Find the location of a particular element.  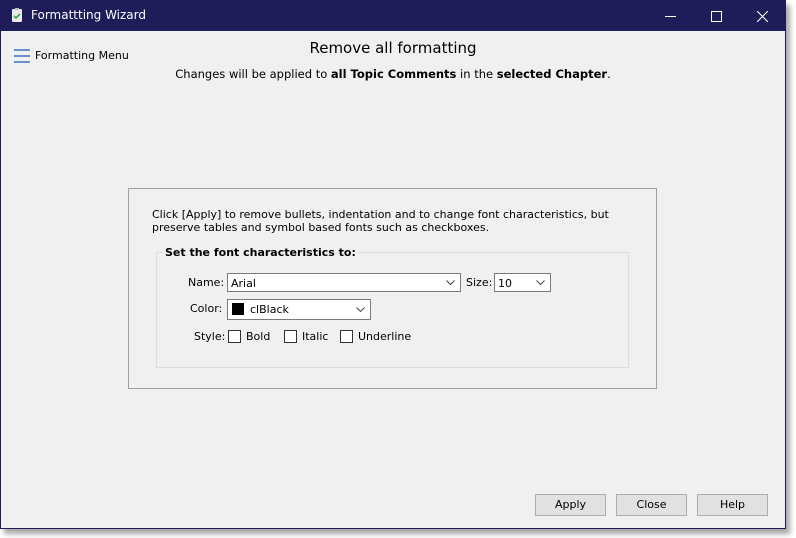

apply-button: Apply is located at coordinates (570, 505).